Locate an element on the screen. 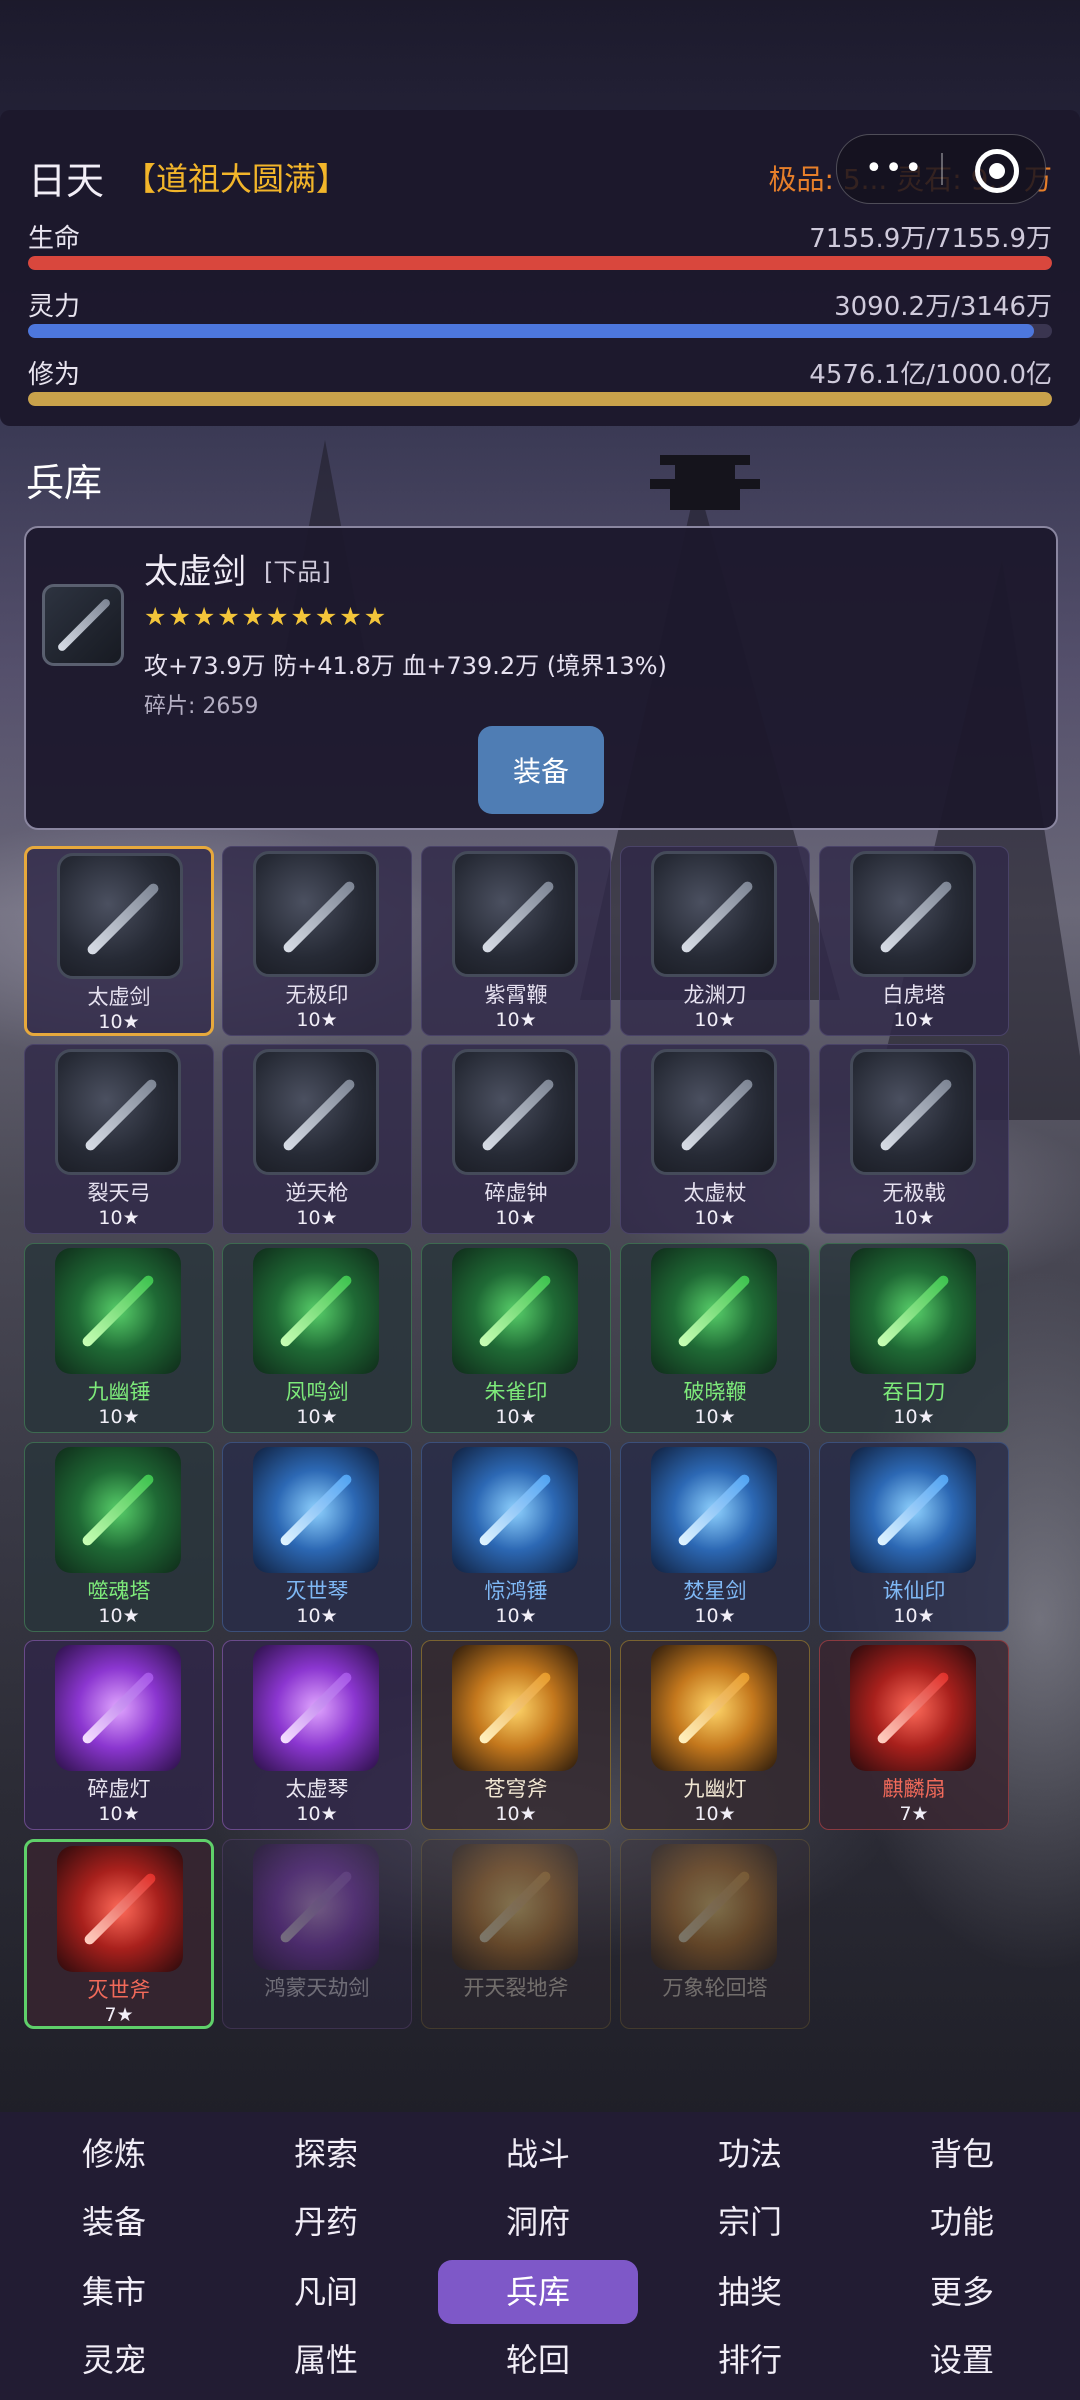 This screenshot has height=2400, width=1080. weapon-card: 惊鸿锤 10★ is located at coordinates (516, 1537).